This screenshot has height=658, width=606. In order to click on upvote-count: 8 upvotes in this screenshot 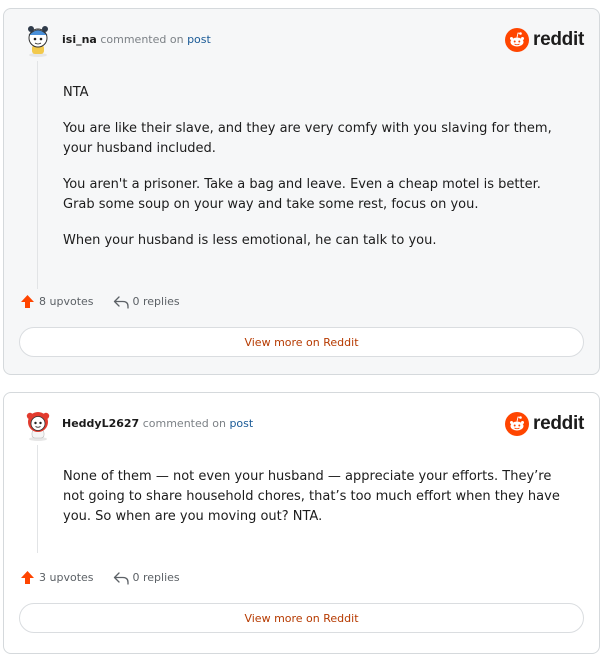, I will do `click(66, 301)`.